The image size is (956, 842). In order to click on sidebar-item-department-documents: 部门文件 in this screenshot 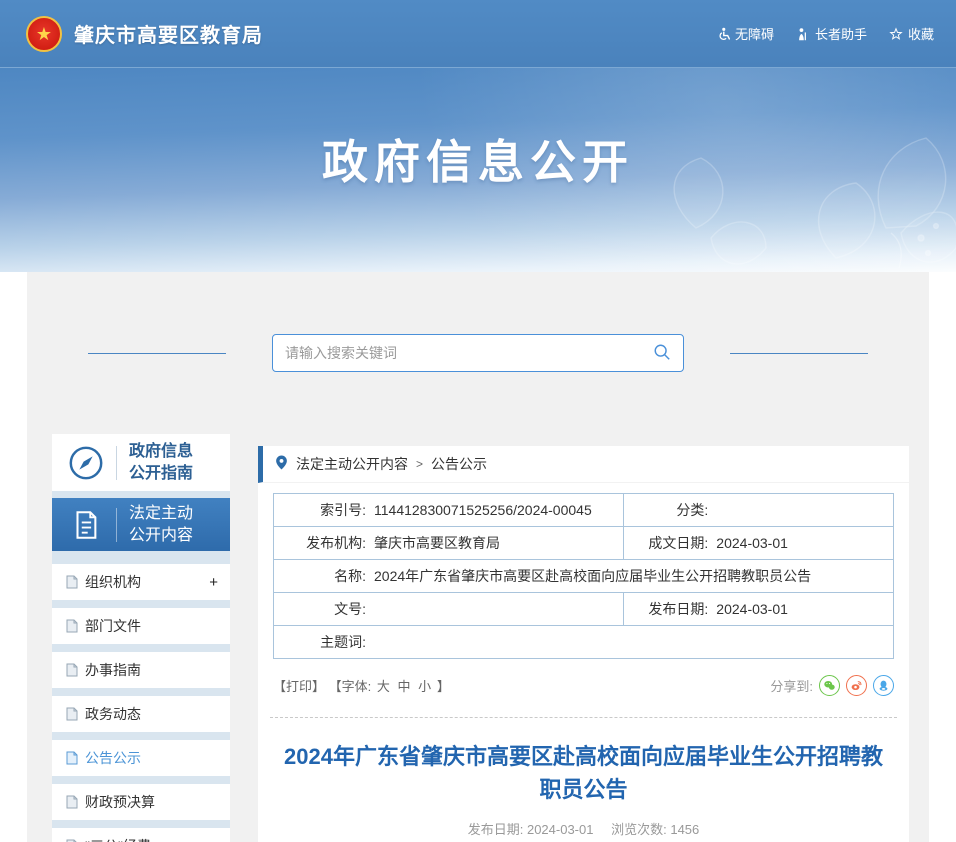, I will do `click(141, 626)`.